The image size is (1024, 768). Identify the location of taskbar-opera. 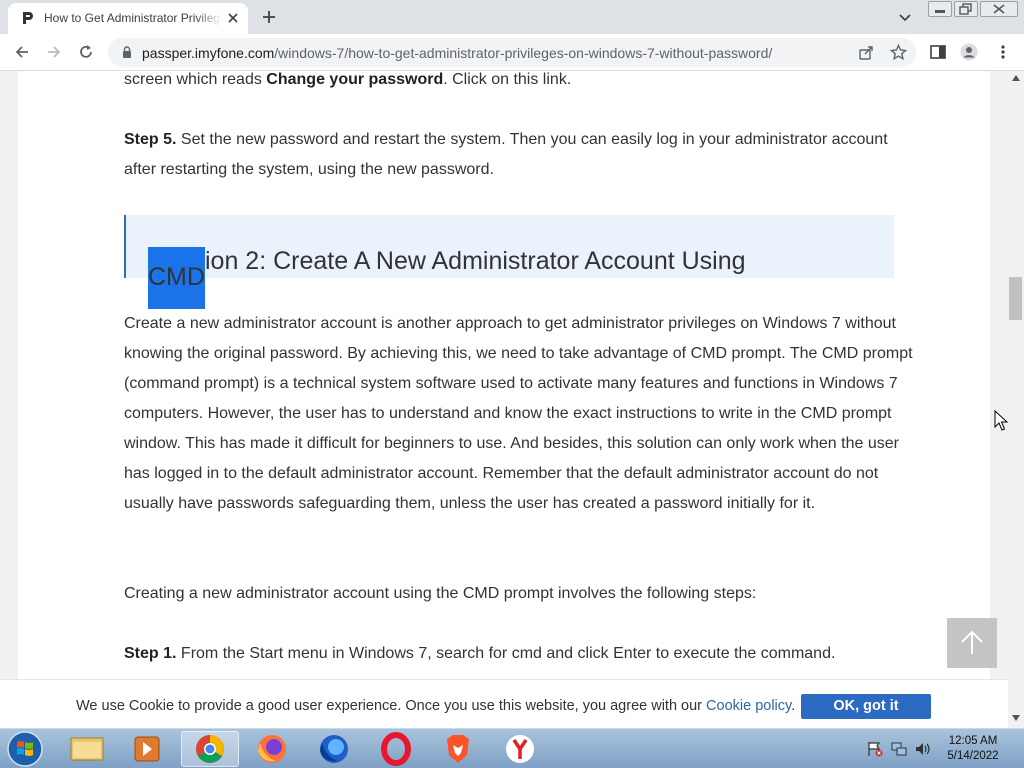
(396, 749).